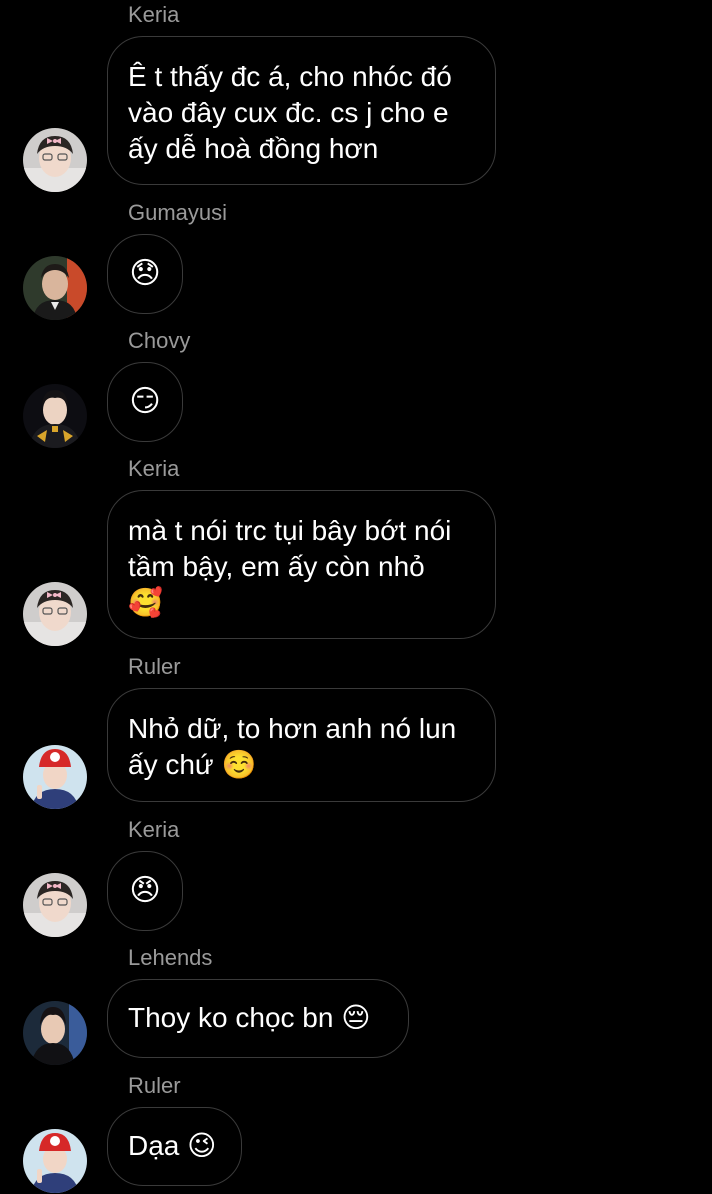 Image resolution: width=712 pixels, height=1194 pixels. I want to click on message-bubble: 😞, so click(145, 274).